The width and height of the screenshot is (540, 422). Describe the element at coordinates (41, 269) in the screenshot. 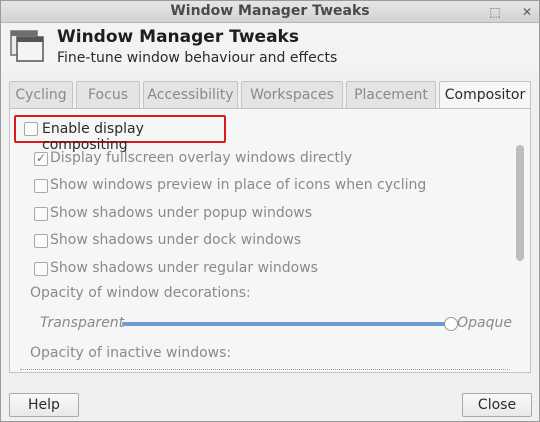

I see `regular-shadows-checkbox` at that location.